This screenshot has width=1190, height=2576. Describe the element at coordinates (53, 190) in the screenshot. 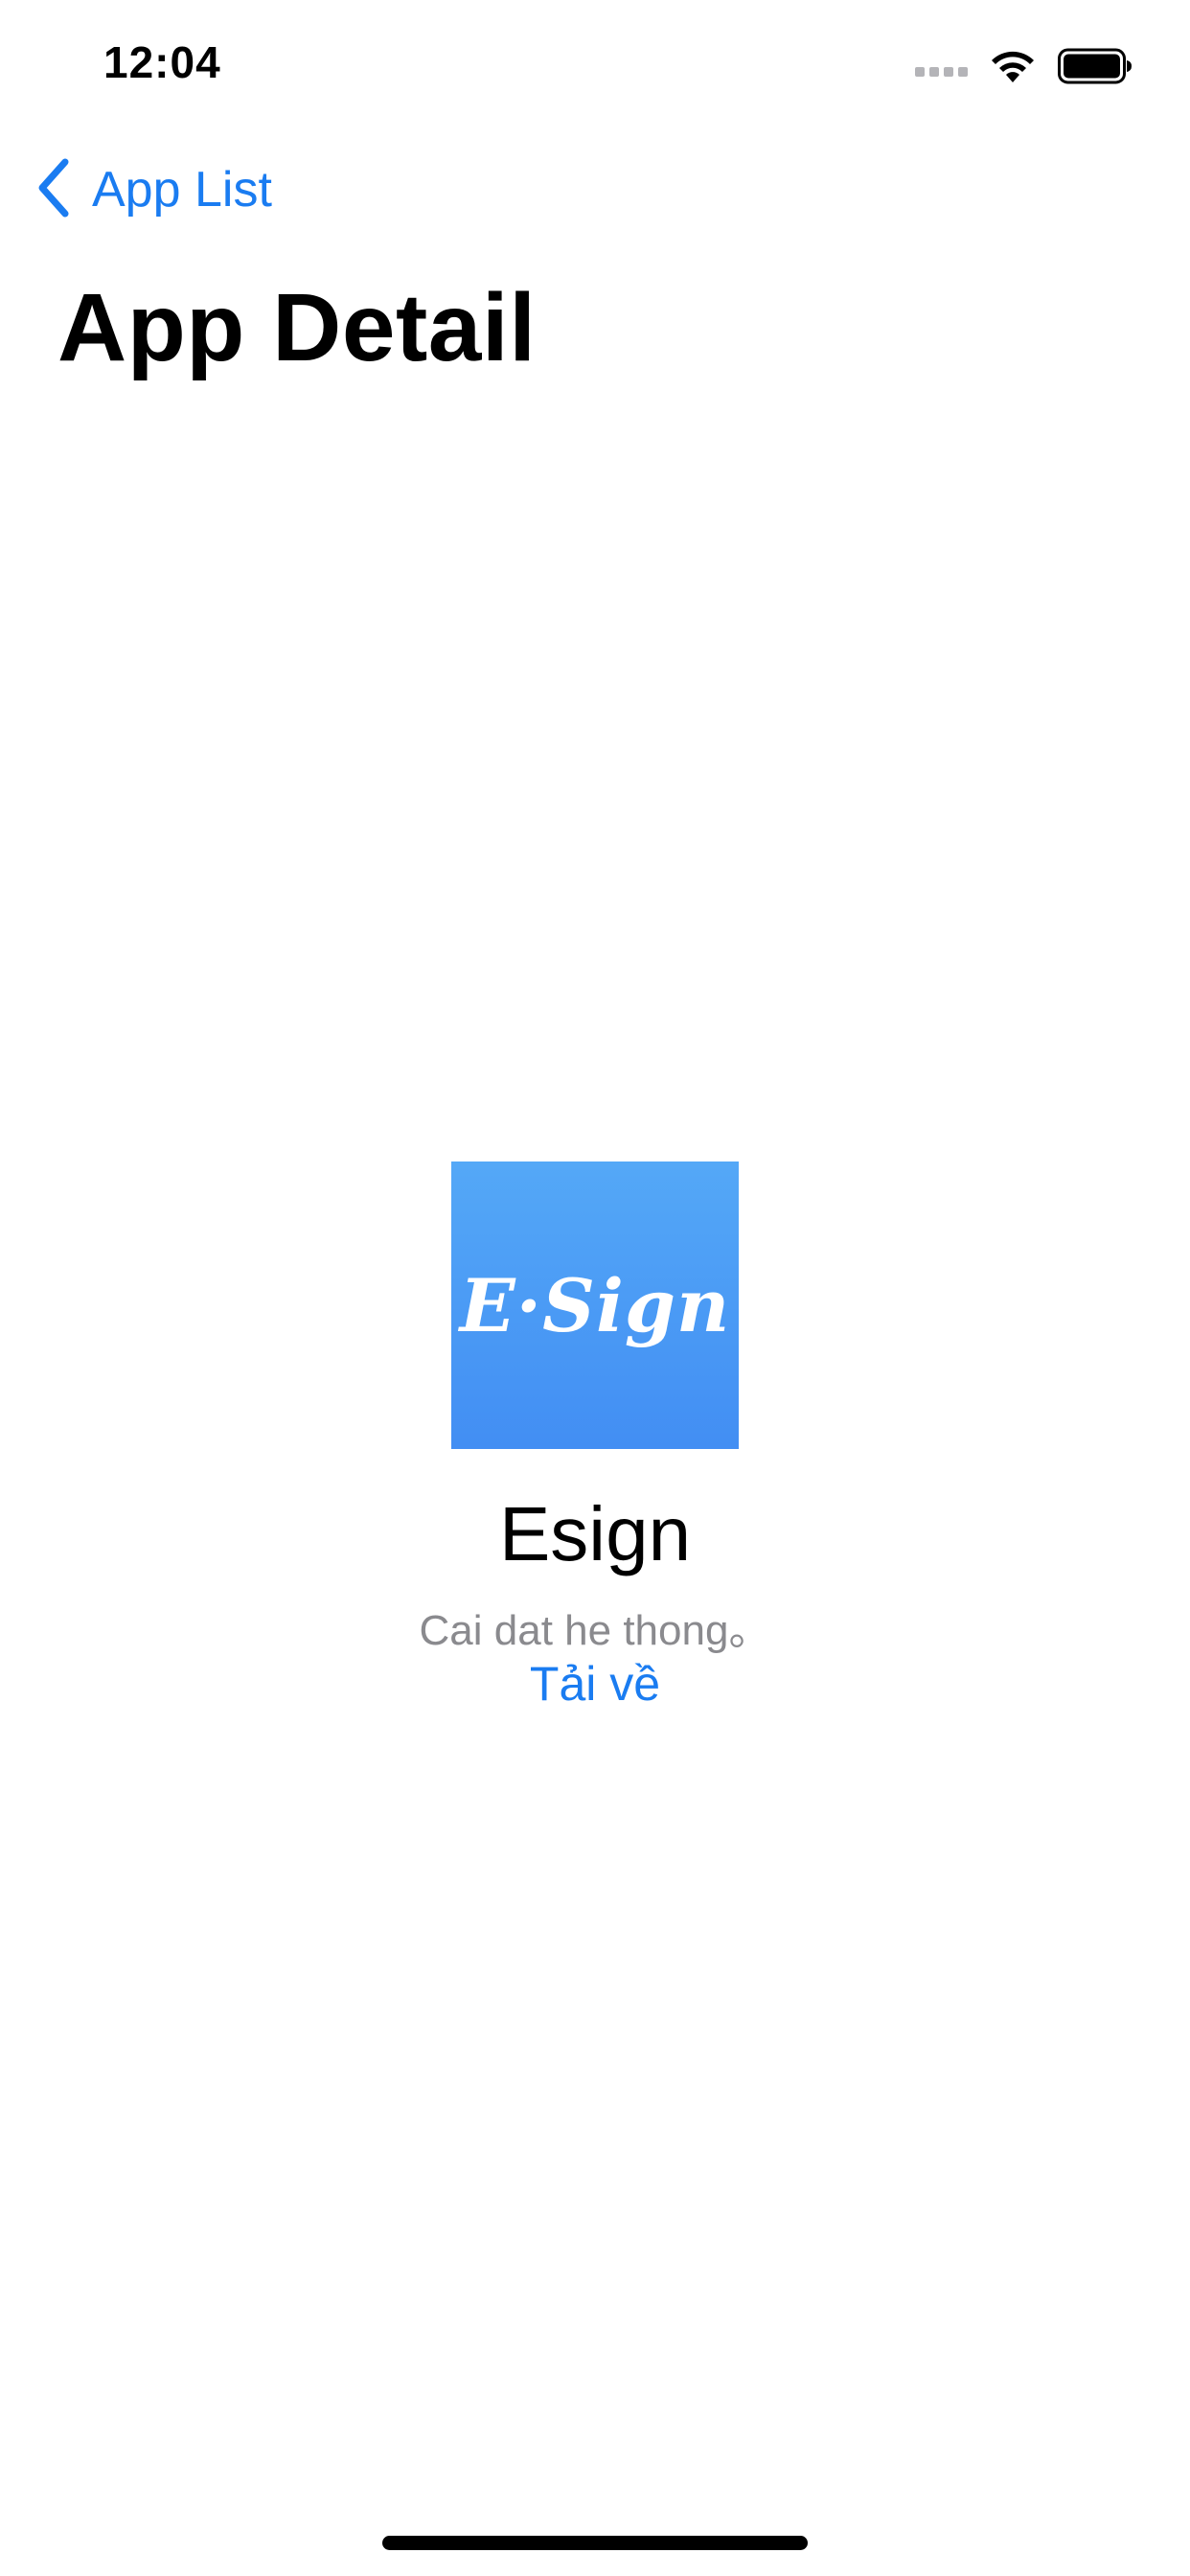

I see `chevron-left-icon` at that location.